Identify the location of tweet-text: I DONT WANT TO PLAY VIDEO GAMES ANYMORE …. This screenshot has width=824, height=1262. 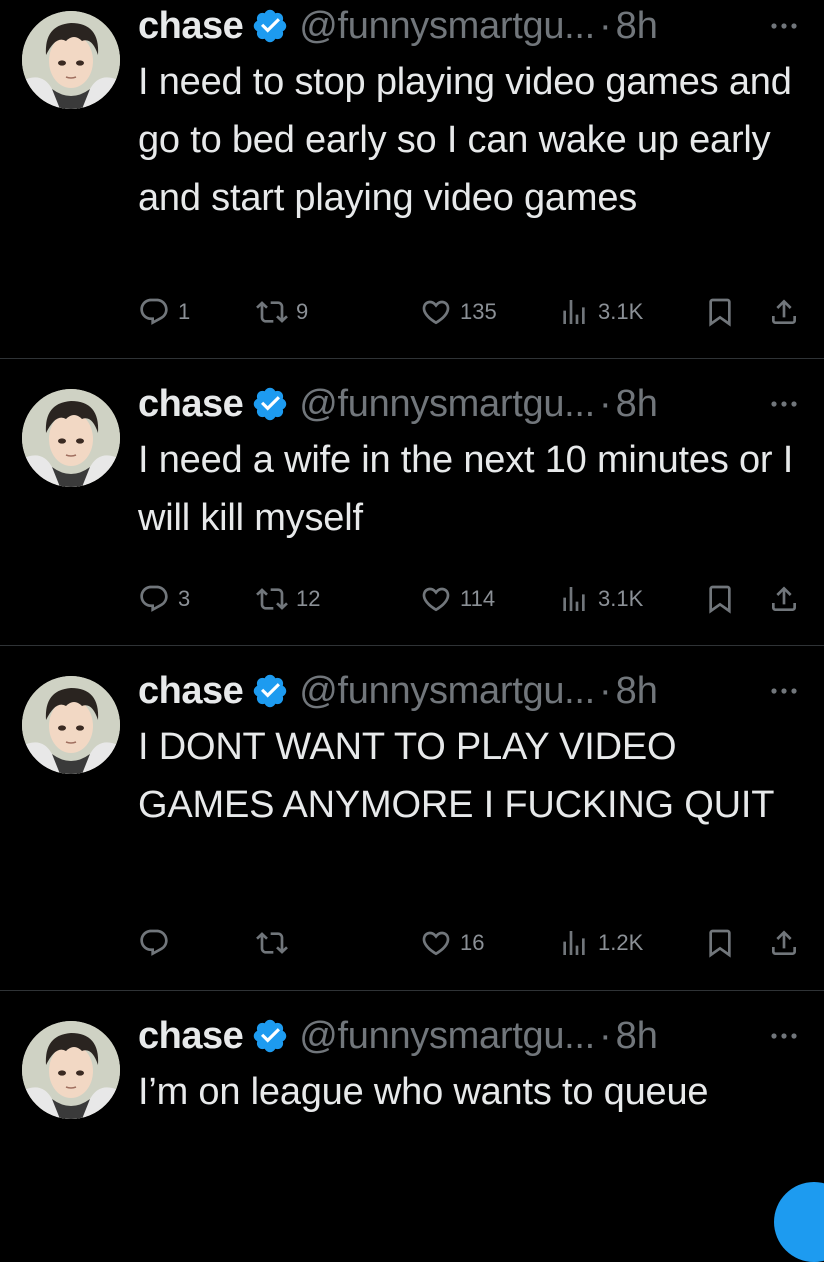
(456, 776).